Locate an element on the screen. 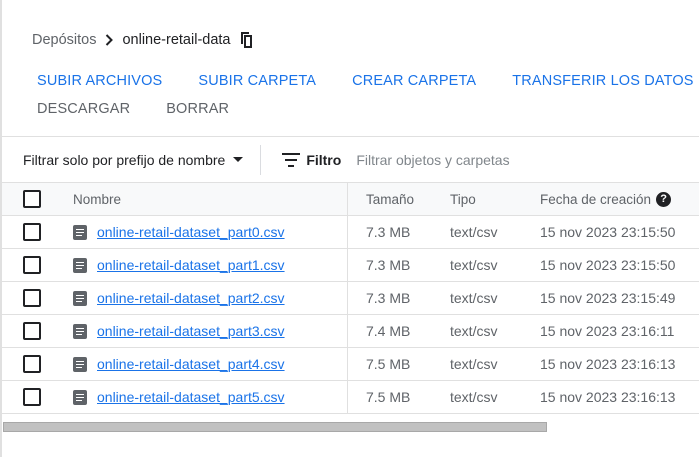 The width and height of the screenshot is (699, 457). select-all-cell is located at coordinates (27, 199).